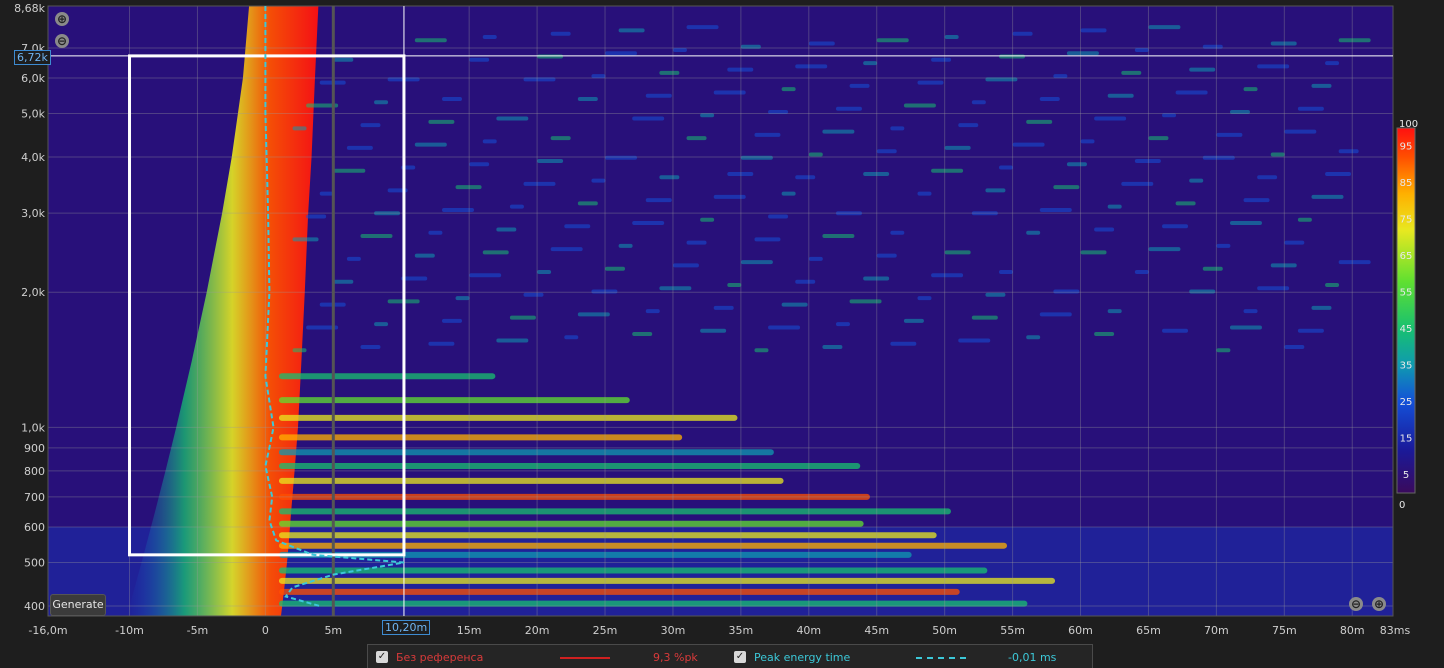 This screenshot has height=668, width=1444. Describe the element at coordinates (1406, 329) in the screenshot. I see `color-scale-tick-label: 45` at that location.